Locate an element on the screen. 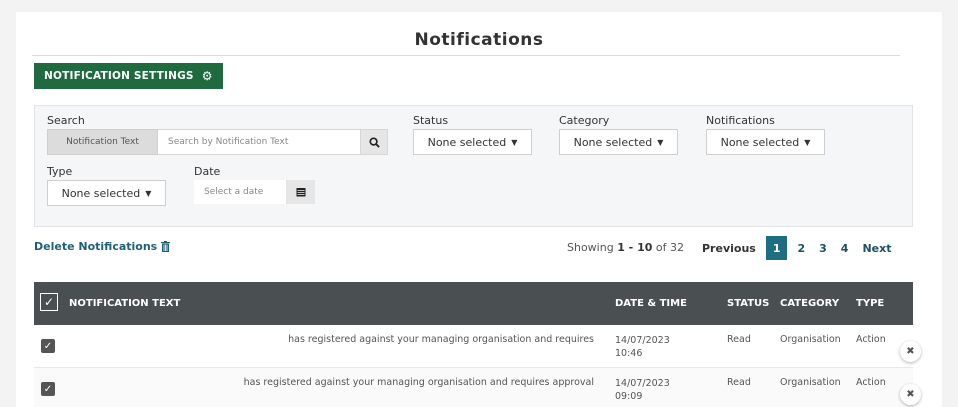 The image size is (958, 407). results-summary: Showing 1 - 10 of 32 is located at coordinates (625, 247).